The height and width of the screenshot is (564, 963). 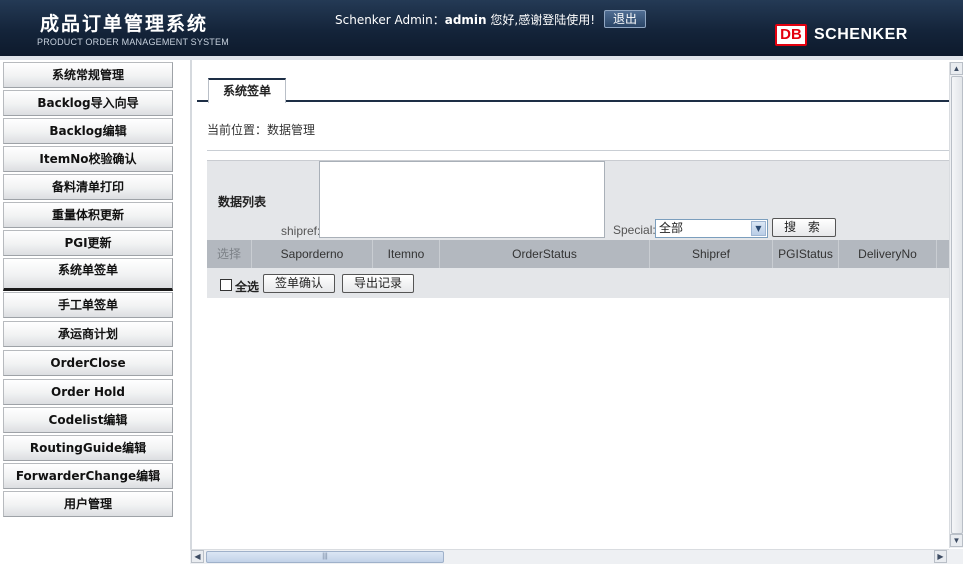 What do you see at coordinates (956, 540) in the screenshot?
I see `scroll-down-icon: ▼` at bounding box center [956, 540].